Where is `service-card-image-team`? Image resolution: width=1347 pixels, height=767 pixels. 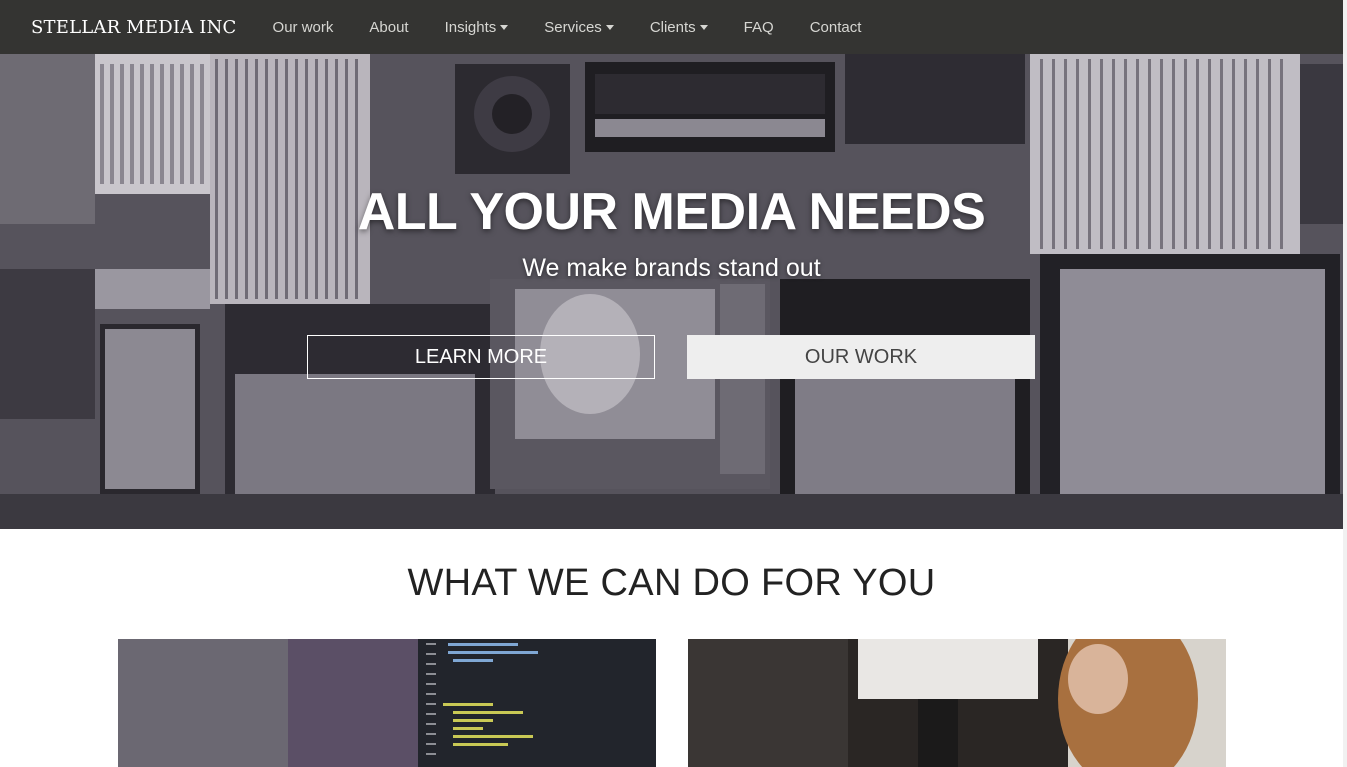 service-card-image-team is located at coordinates (957, 703).